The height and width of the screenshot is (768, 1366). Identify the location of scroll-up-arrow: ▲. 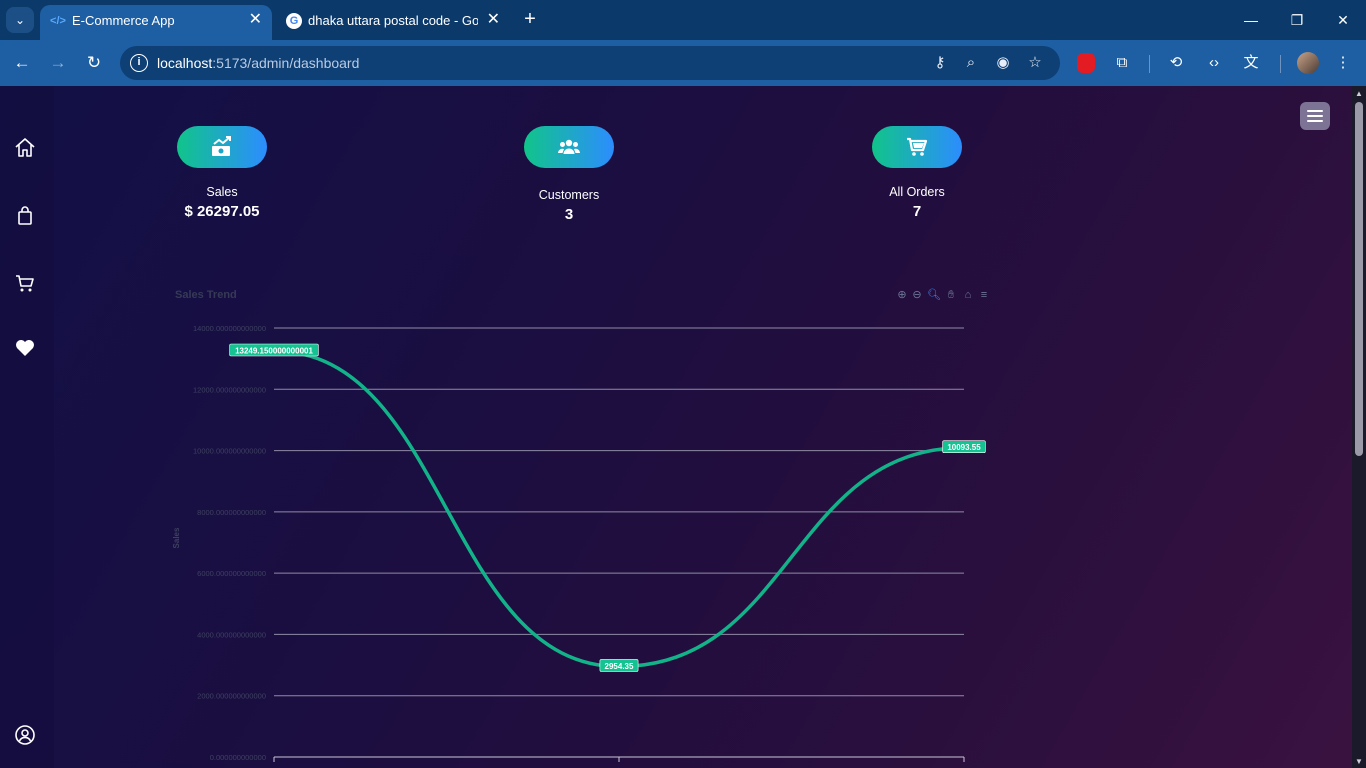
(1359, 94).